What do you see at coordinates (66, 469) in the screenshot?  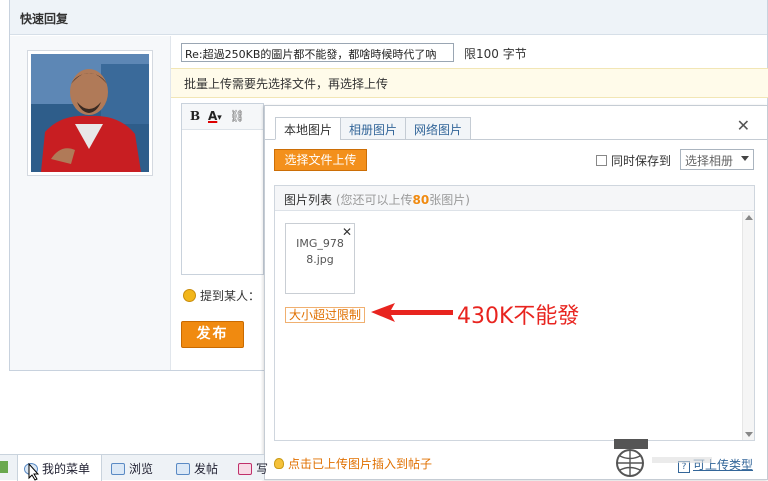 I see `my-menu-label: 我的菜单` at bounding box center [66, 469].